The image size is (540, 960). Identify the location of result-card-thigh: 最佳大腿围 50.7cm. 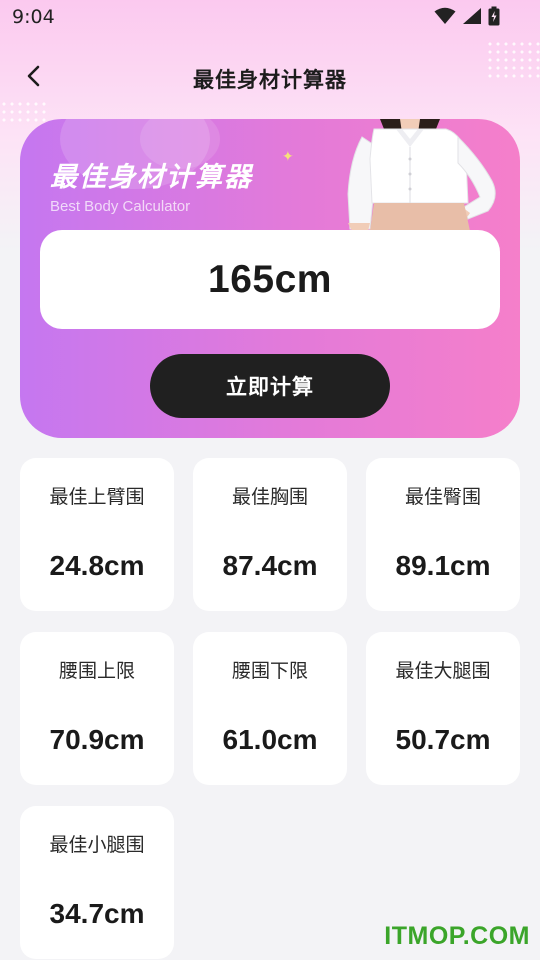
(443, 708).